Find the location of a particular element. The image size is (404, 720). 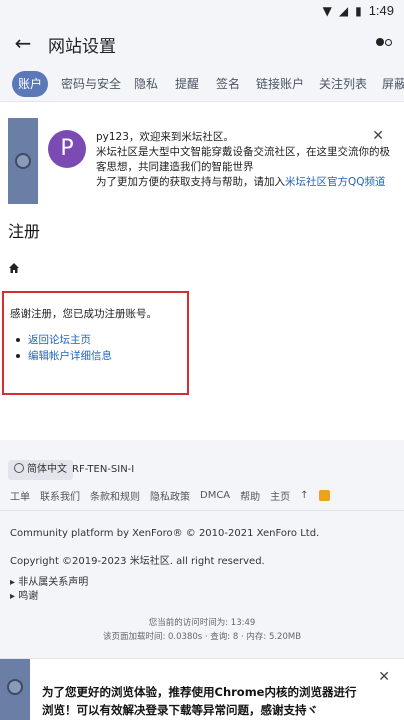

qq-channel-link: 米坛社区官方QQ频道 is located at coordinates (335, 182).